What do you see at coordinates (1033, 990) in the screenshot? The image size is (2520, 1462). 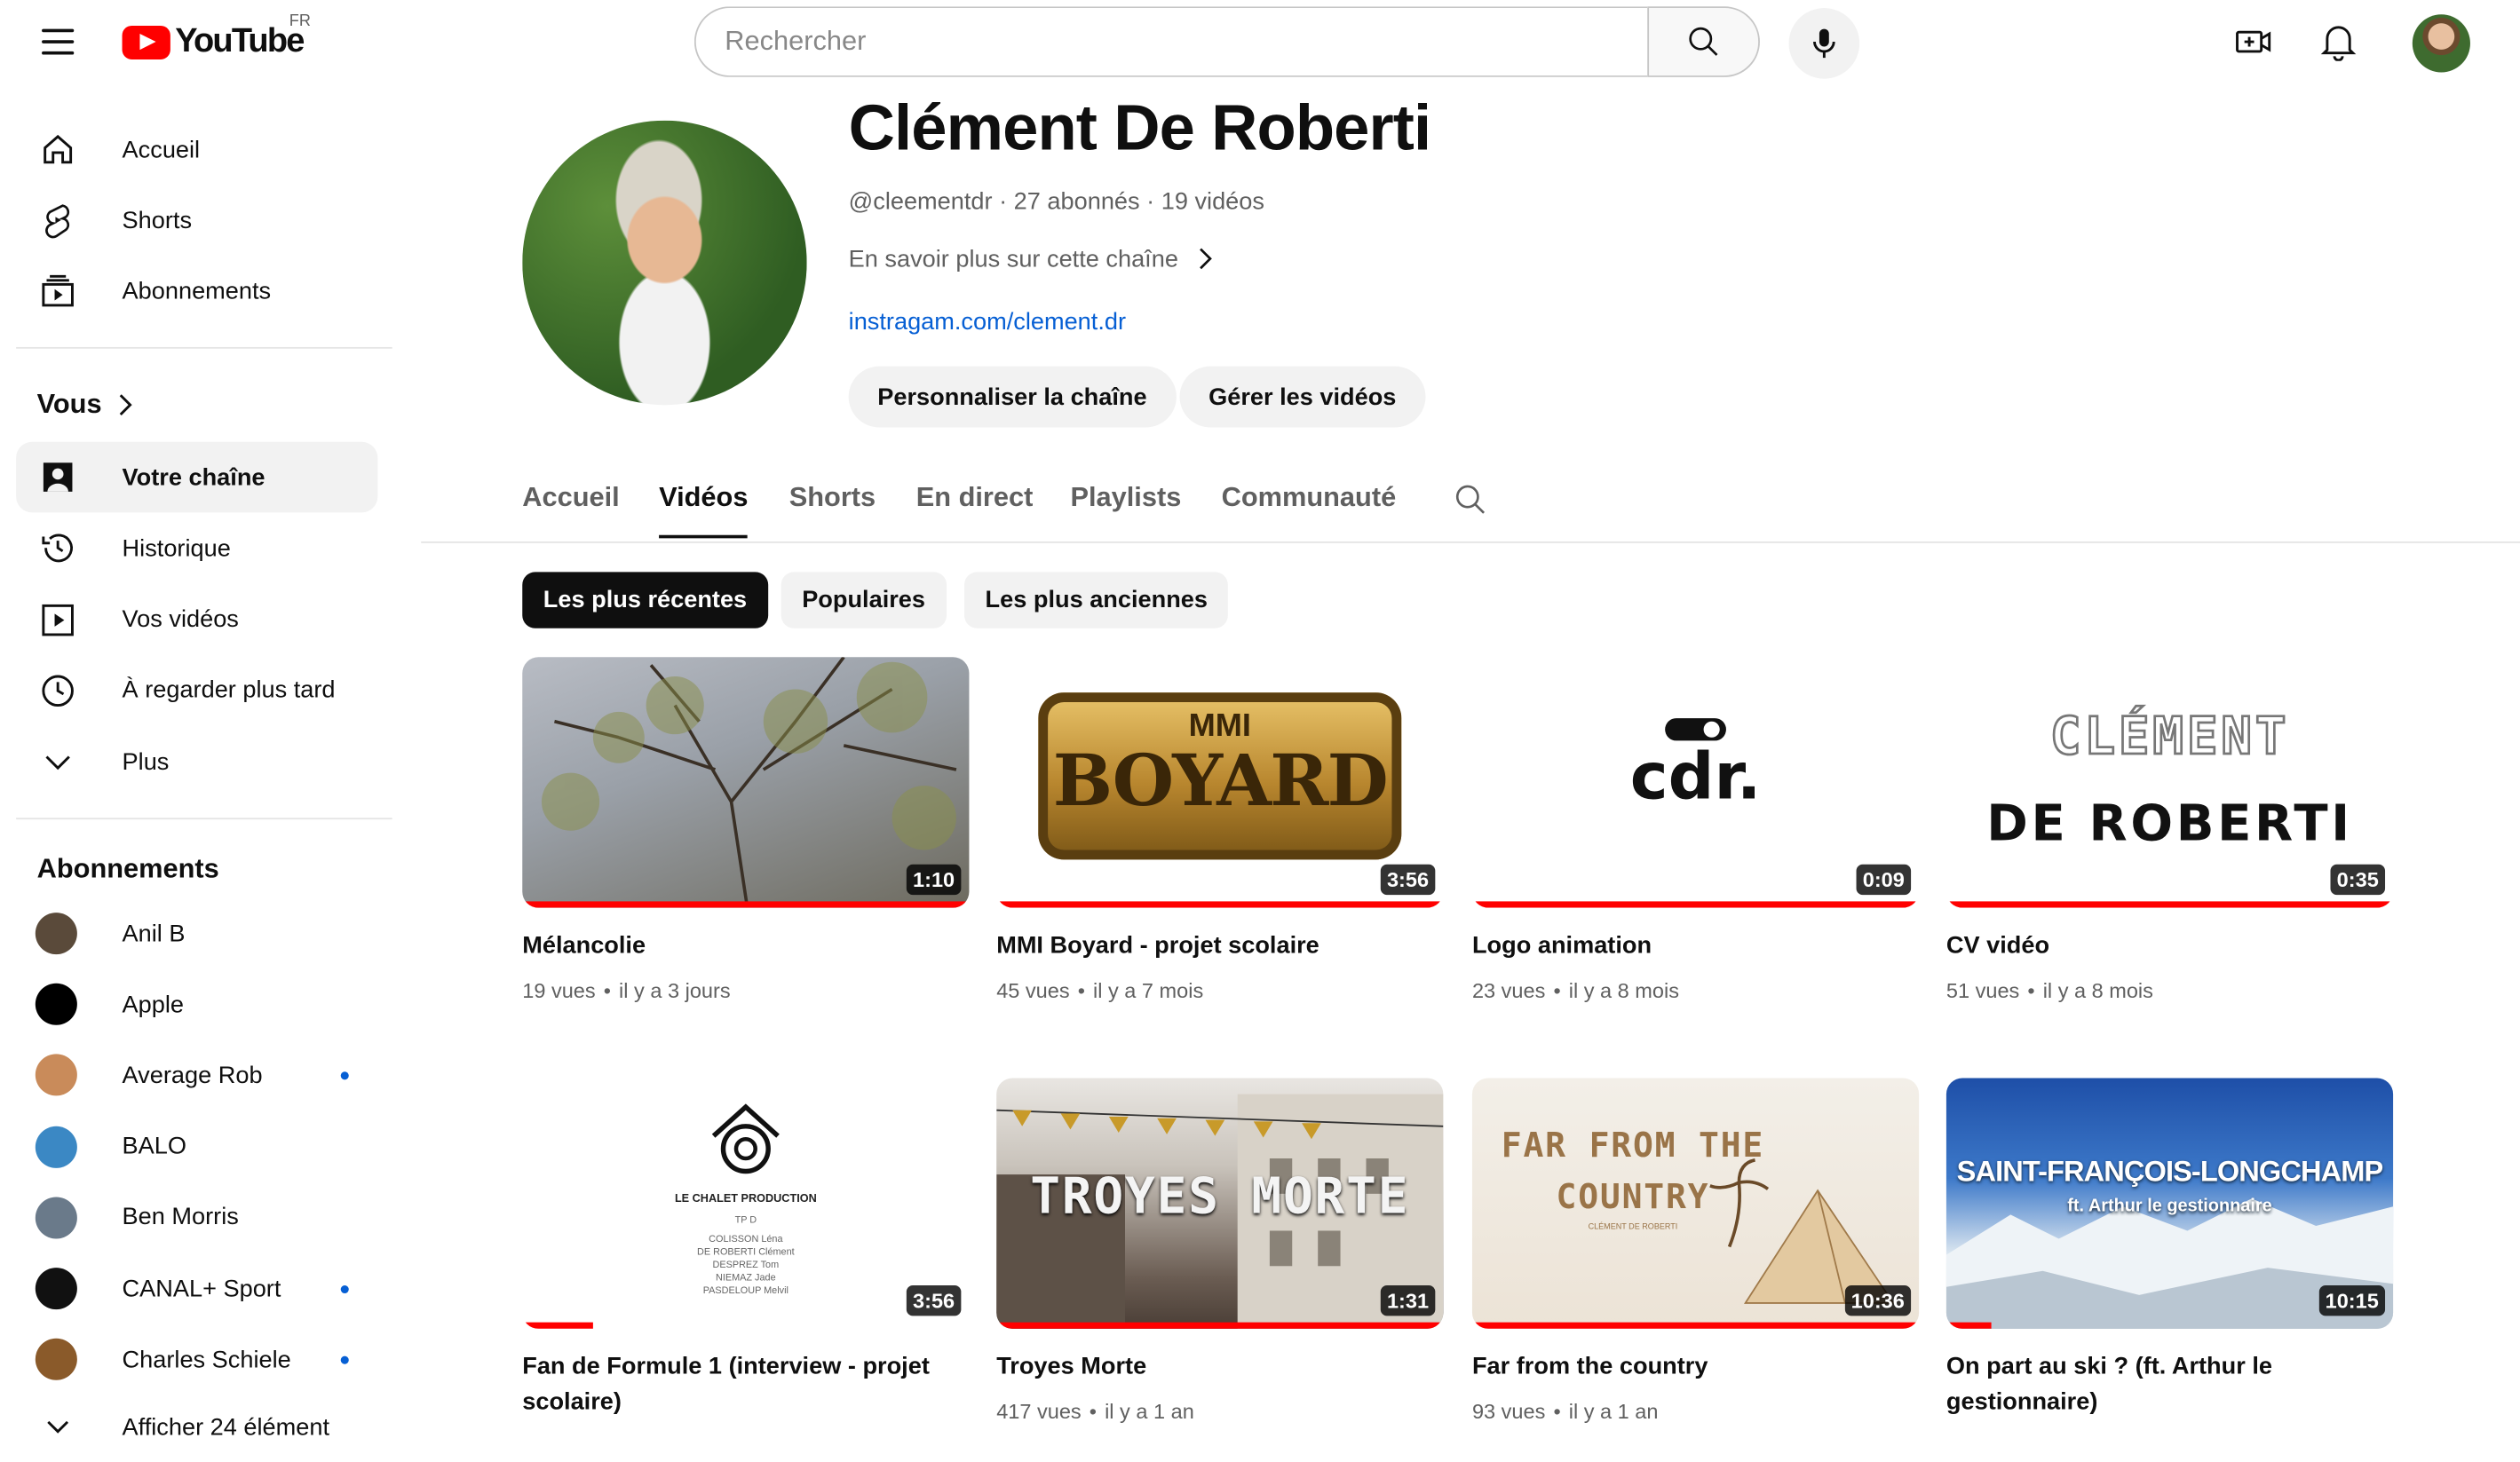 I see `view-count: 45 vues` at bounding box center [1033, 990].